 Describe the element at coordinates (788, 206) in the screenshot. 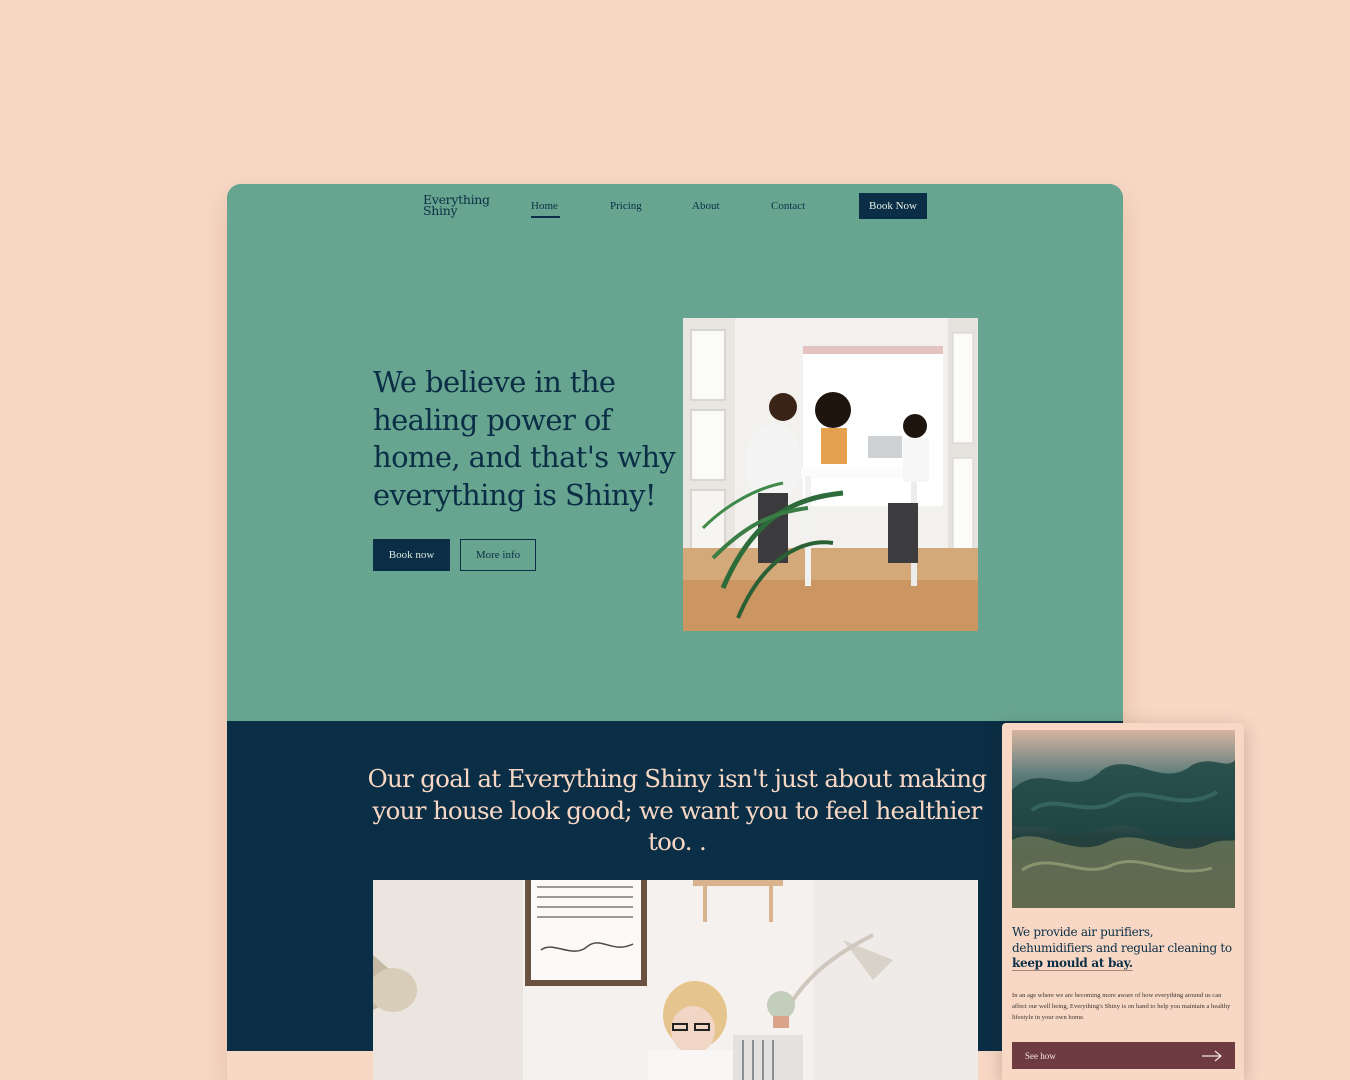

I see `nav-link-contact: Contact` at that location.